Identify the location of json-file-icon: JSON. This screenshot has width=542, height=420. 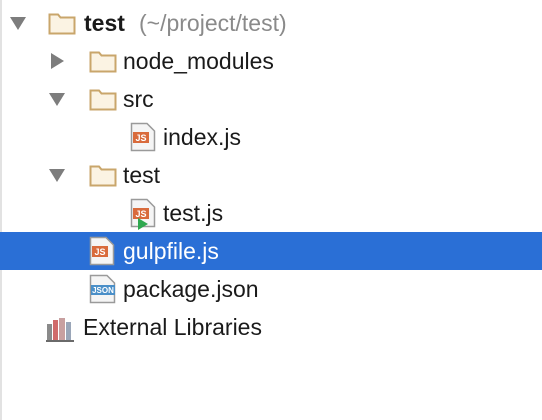
(102, 289).